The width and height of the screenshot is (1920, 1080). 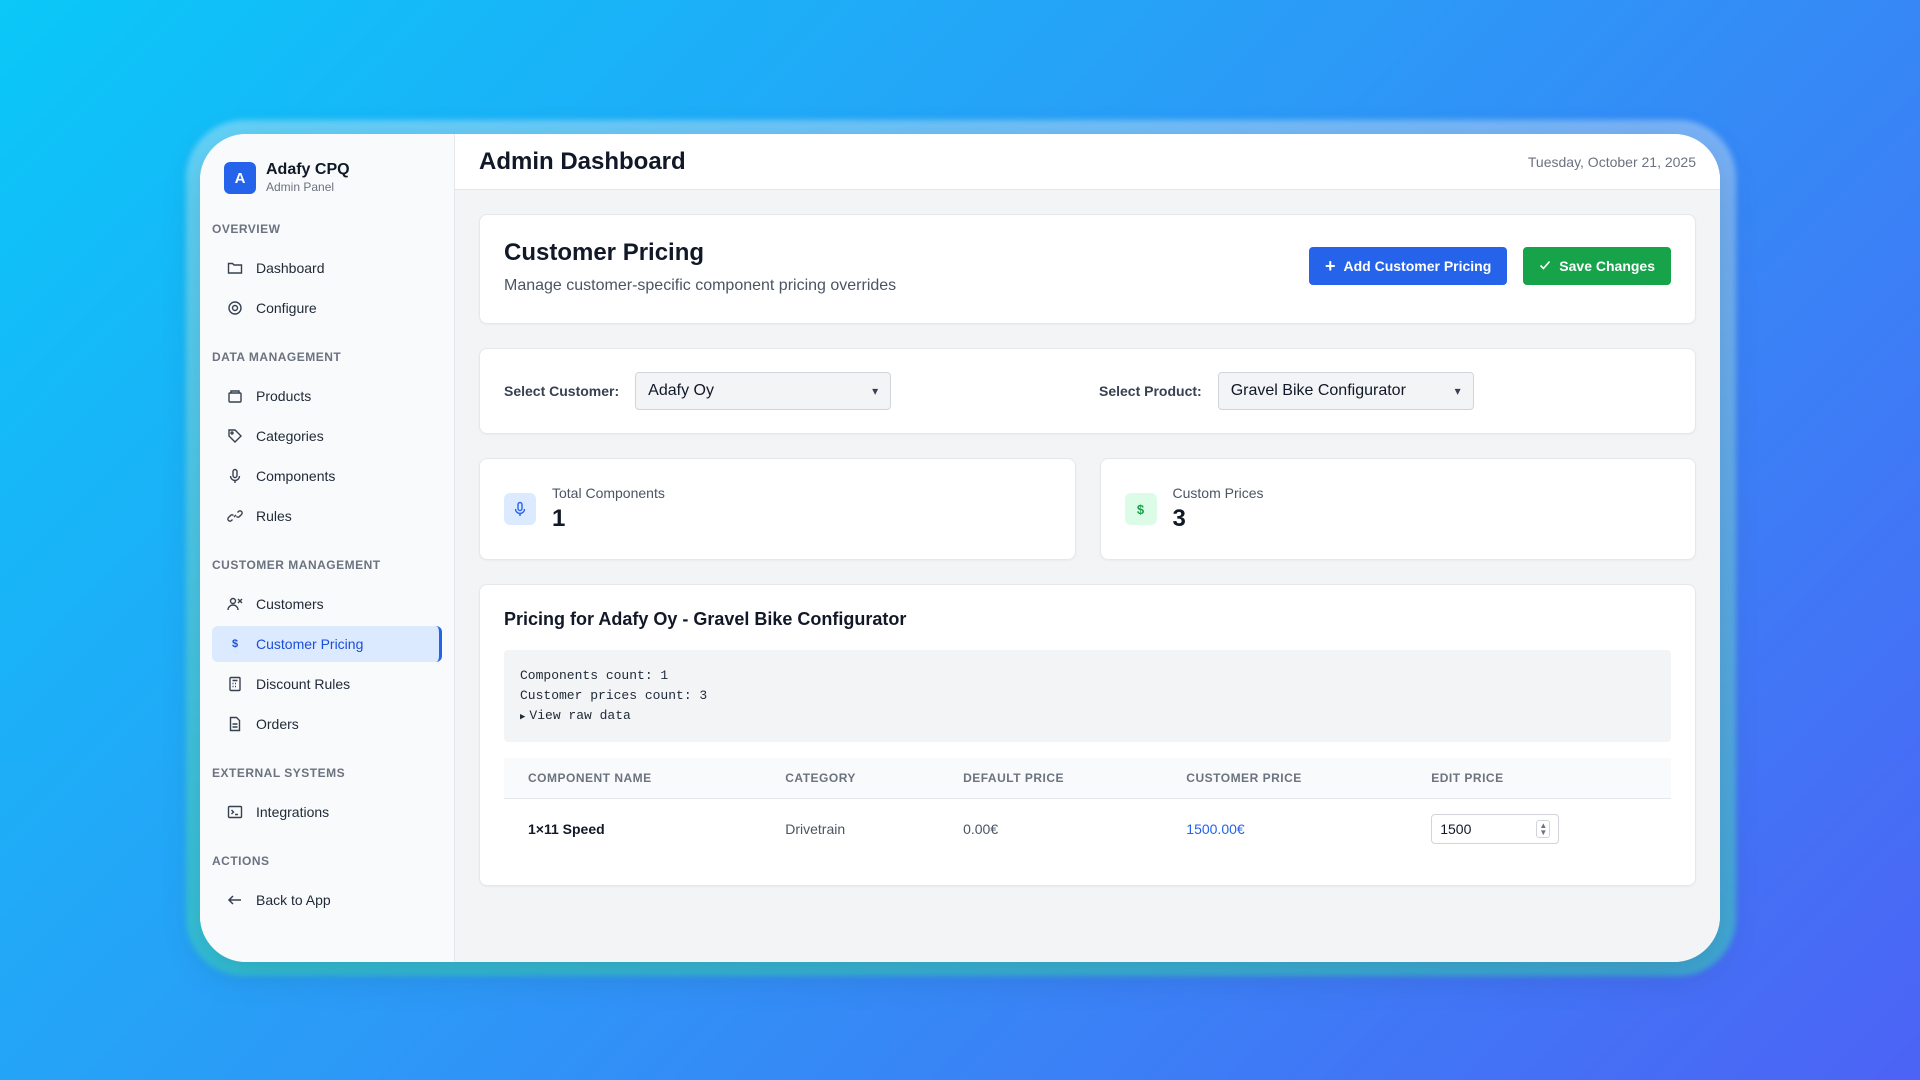 I want to click on section-label: CUSTOMER MANAGEMENT, so click(x=296, y=565).